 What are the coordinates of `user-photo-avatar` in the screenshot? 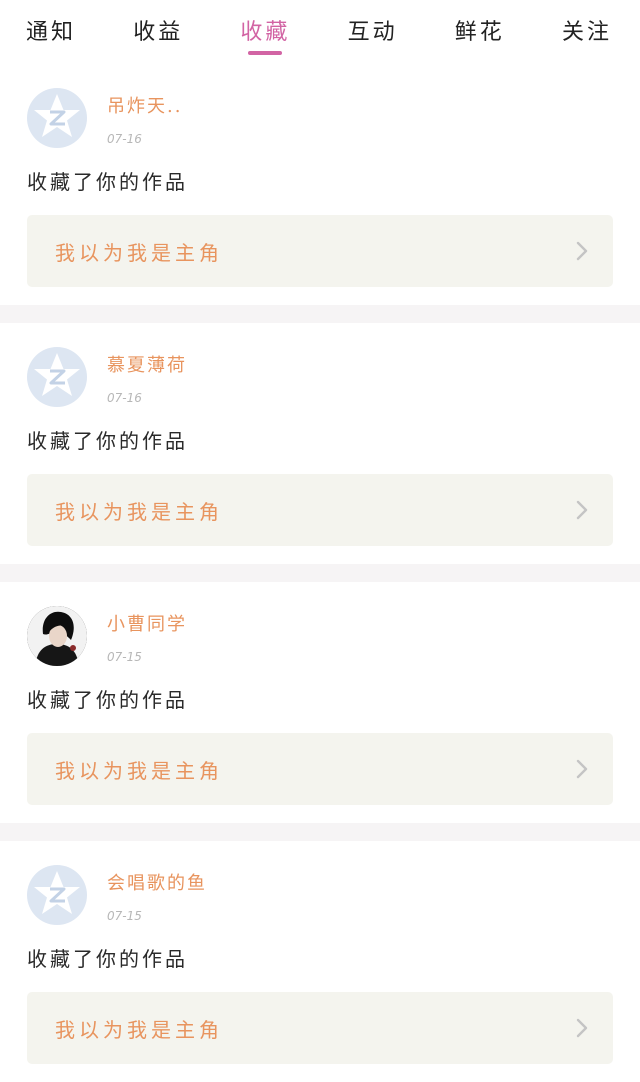 It's located at (57, 636).